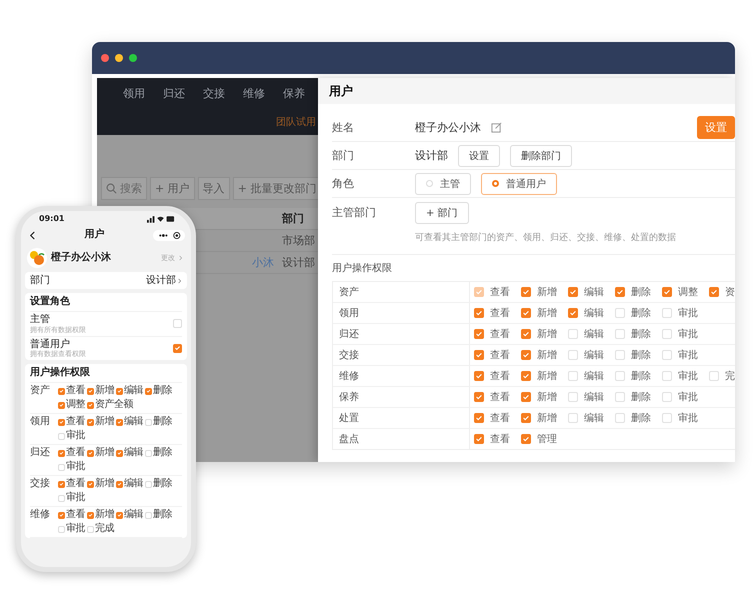  I want to click on chevron-icon, so click(180, 281).